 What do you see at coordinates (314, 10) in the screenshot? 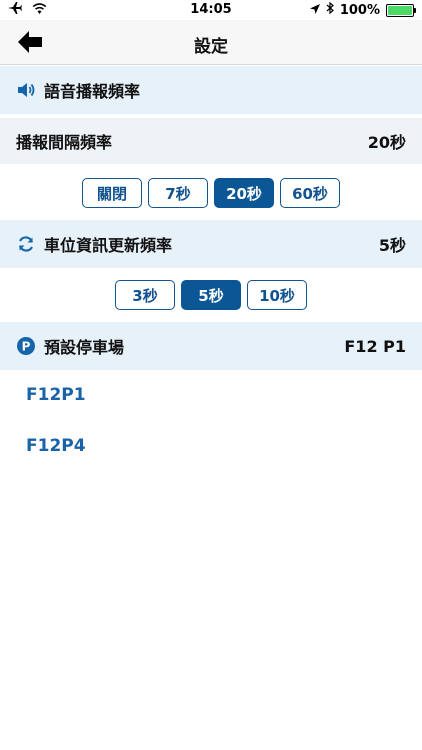
I see `location-arrow-icon` at bounding box center [314, 10].